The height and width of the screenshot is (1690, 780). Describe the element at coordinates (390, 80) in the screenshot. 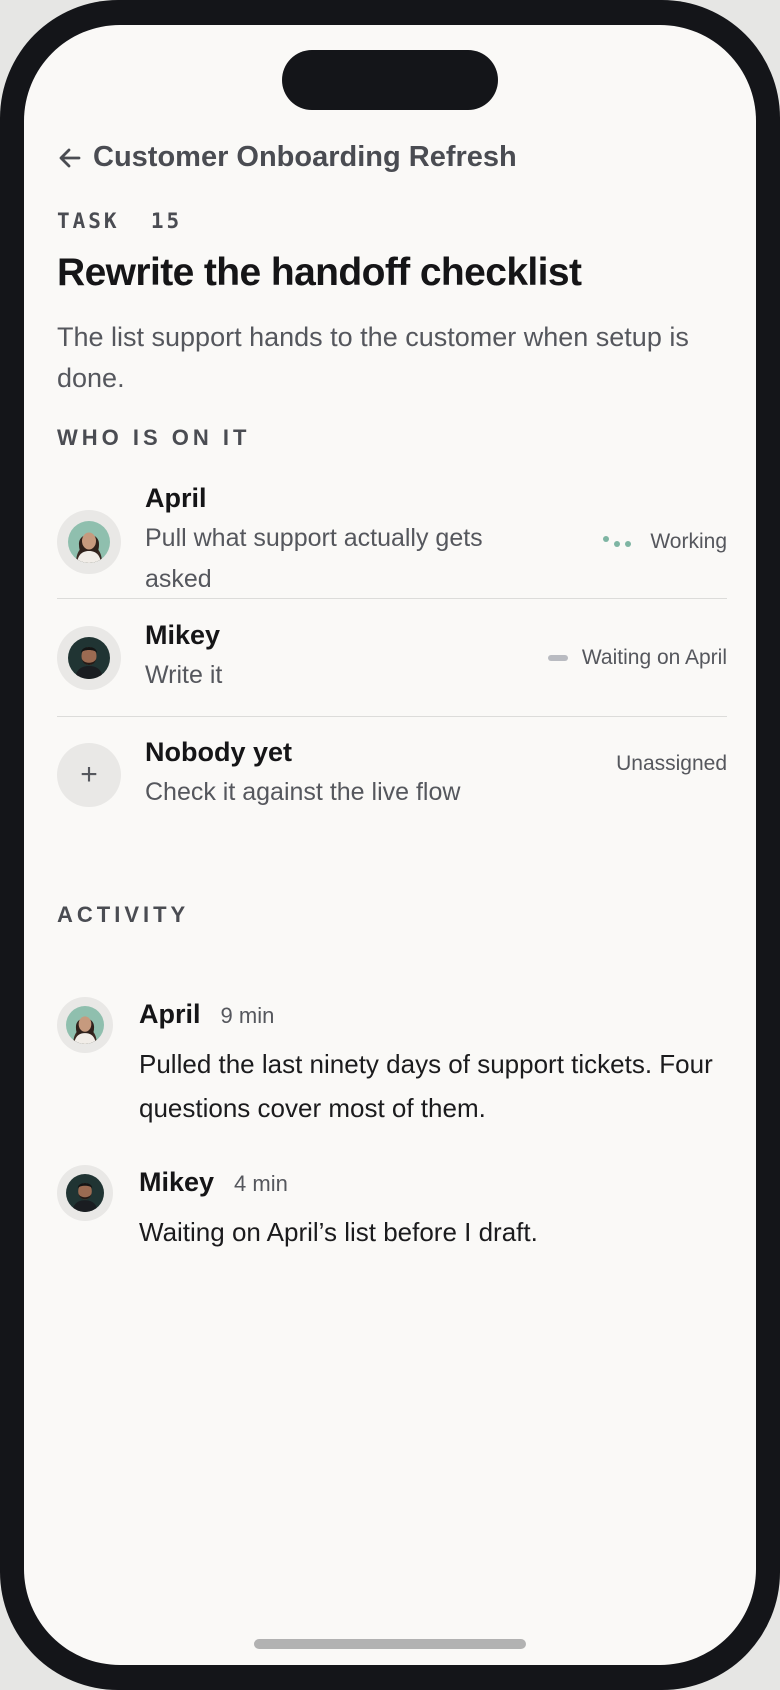

I see `dynamic-island` at that location.